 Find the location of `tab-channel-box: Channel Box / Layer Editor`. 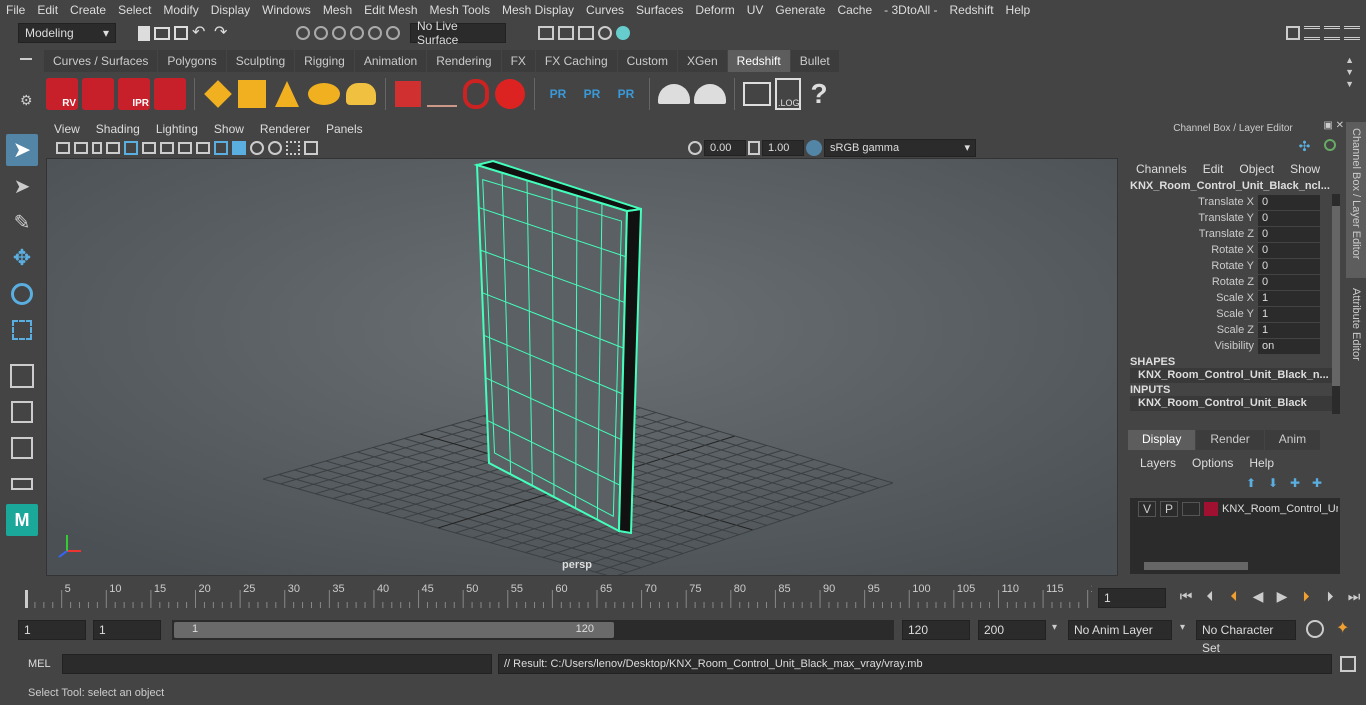

tab-channel-box: Channel Box / Layer Editor is located at coordinates (1356, 200).